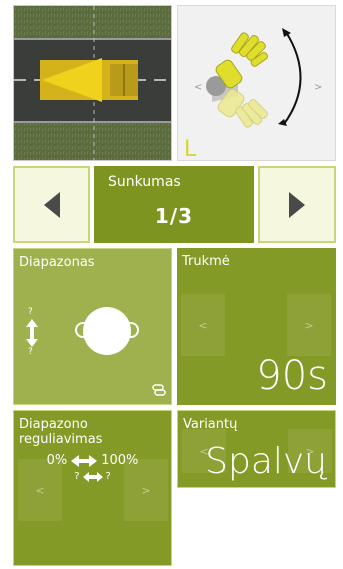 The image size is (343, 569). What do you see at coordinates (266, 461) in the screenshot?
I see `variants-value: Spalvų` at bounding box center [266, 461].